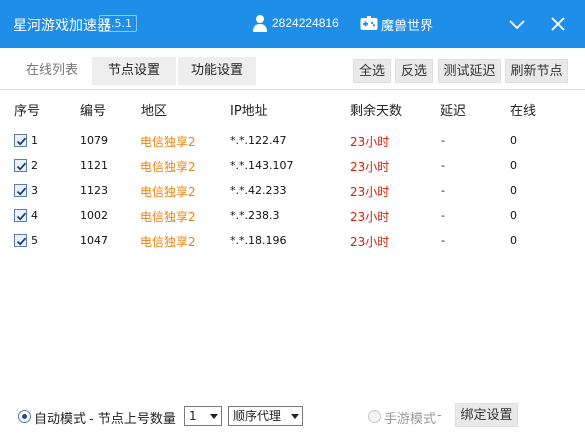 Image resolution: width=585 pixels, height=439 pixels. I want to click on test-latency-button: 测试延迟, so click(469, 71).